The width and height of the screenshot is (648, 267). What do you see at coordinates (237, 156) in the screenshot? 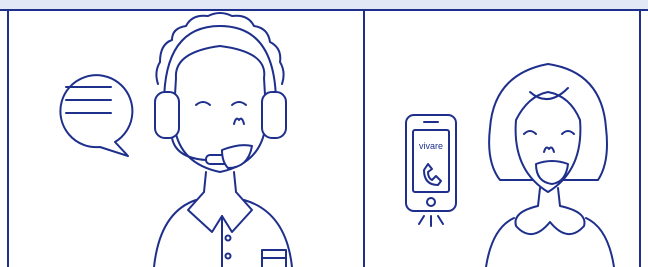
I see `agent-mouth` at bounding box center [237, 156].